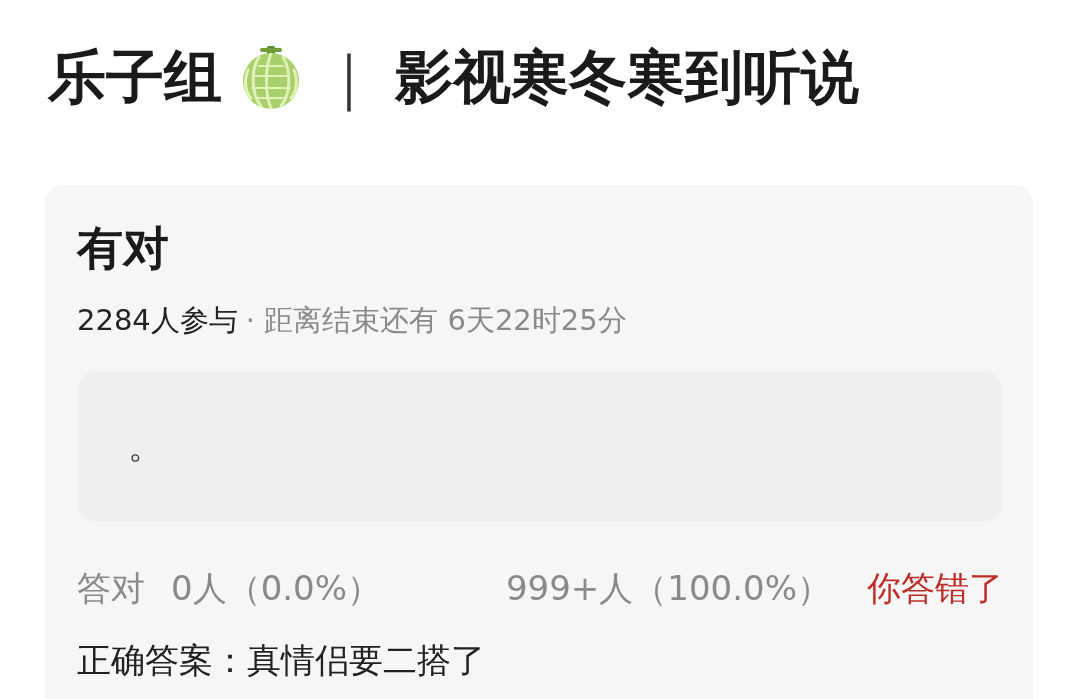 This screenshot has width=1080, height=699. Describe the element at coordinates (436, 321) in the screenshot. I see `time-remaining: · 距离结束还有 6天22时25分` at that location.